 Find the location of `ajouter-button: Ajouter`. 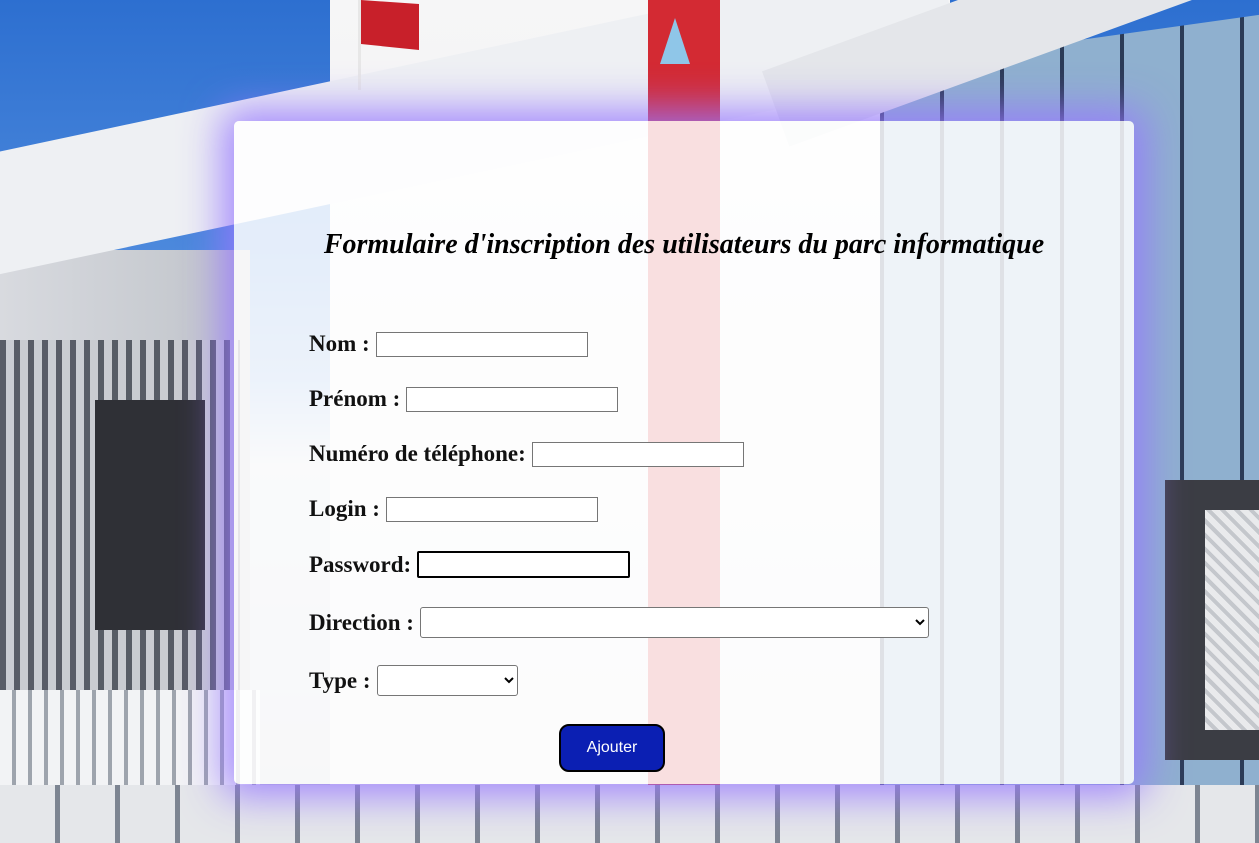

ajouter-button: Ajouter is located at coordinates (612, 748).